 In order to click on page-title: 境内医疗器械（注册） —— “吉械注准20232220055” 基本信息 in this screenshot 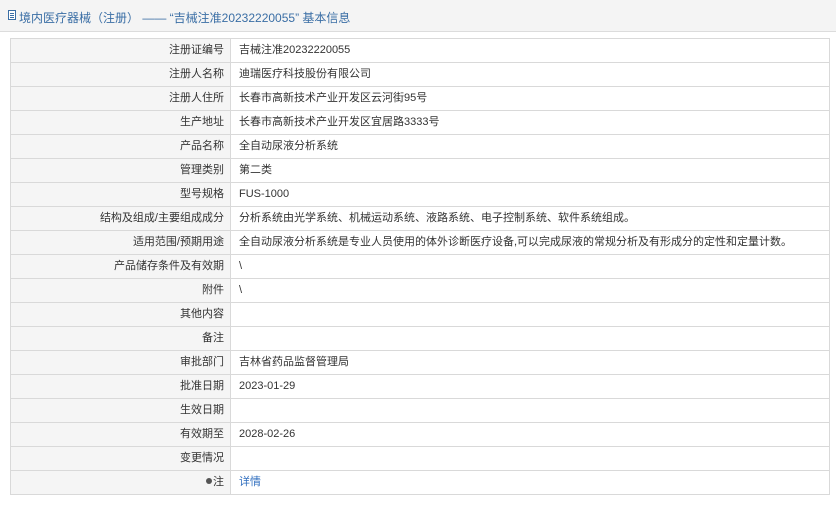, I will do `click(185, 18)`.